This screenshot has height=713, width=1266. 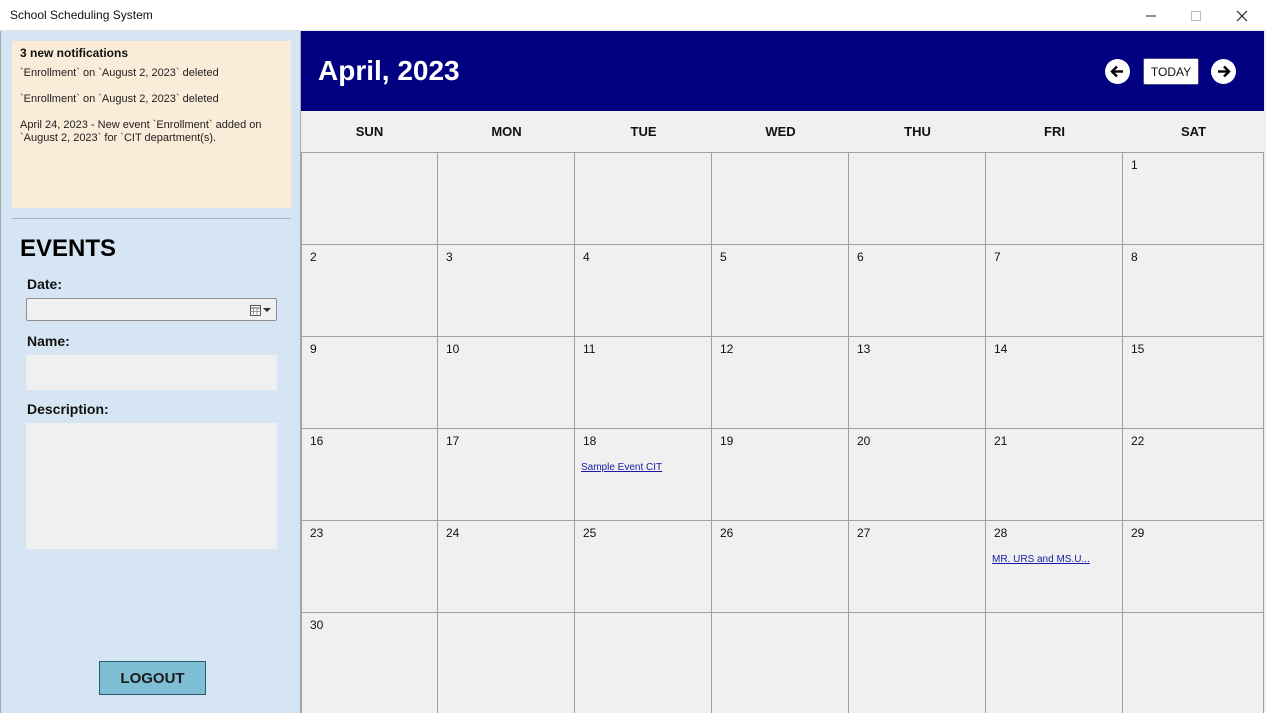 I want to click on day-cell-3: 3, so click(x=506, y=291).